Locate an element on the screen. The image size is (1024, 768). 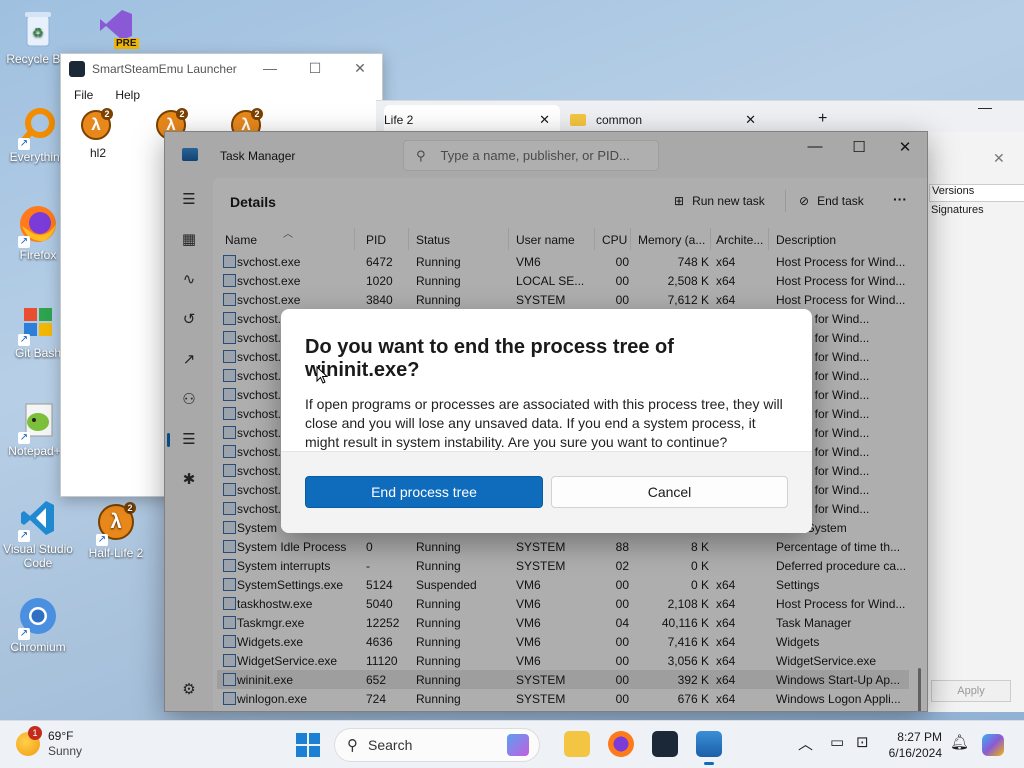
desktop-icon-half-life-2: λ2 ↗ Half-Life 2 is located at coordinates (116, 530).